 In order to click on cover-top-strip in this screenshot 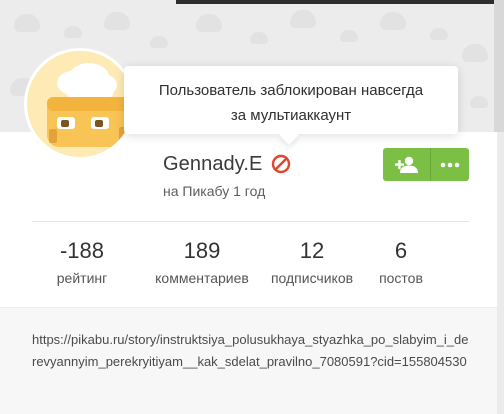, I will do `click(340, 2)`.